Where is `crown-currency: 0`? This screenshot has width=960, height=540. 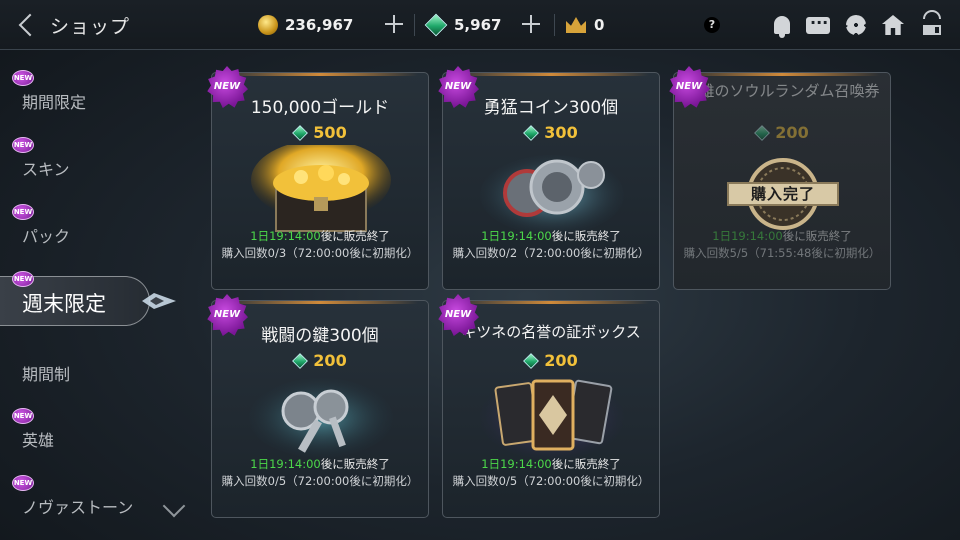 crown-currency: 0 is located at coordinates (585, 25).